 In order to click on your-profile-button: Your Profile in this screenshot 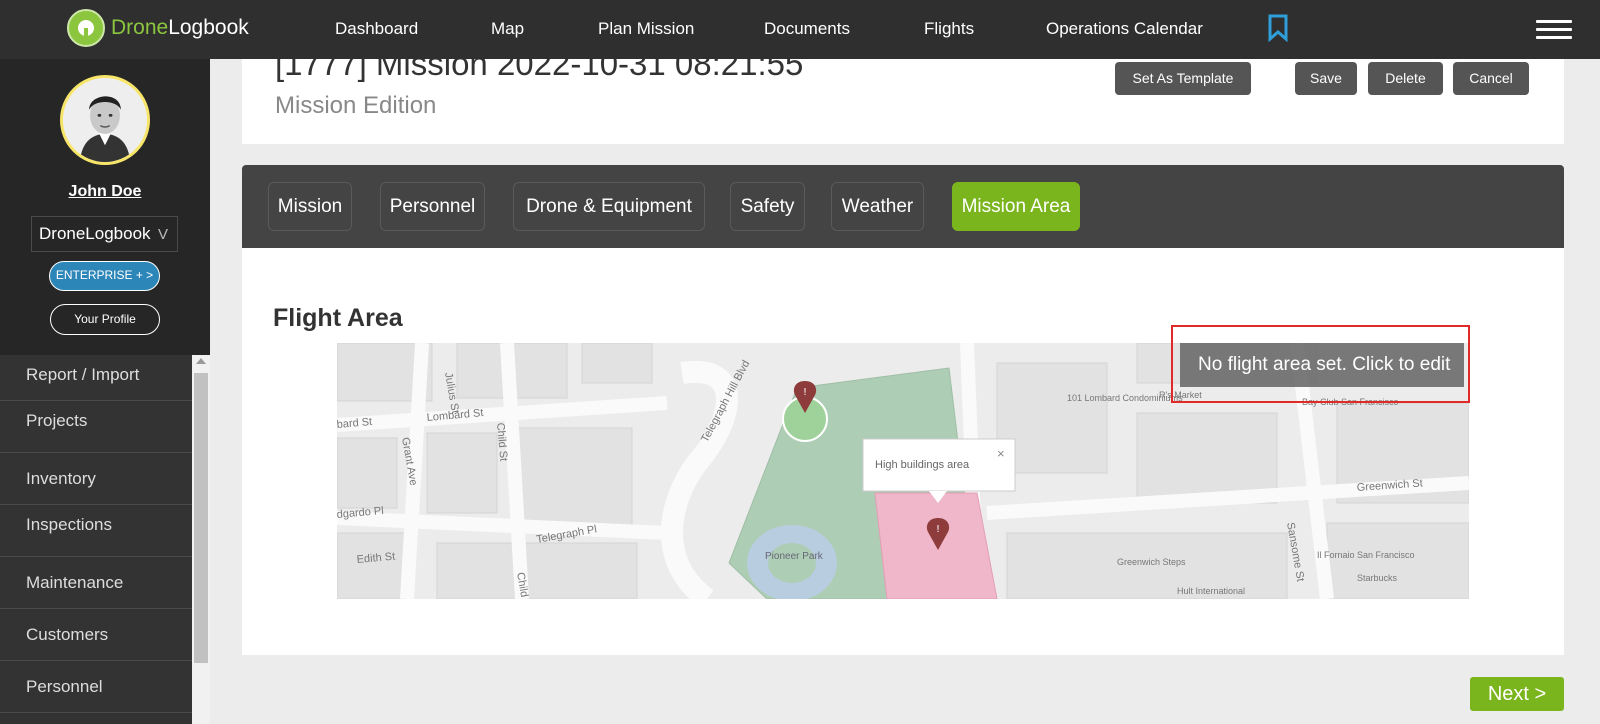, I will do `click(105, 319)`.